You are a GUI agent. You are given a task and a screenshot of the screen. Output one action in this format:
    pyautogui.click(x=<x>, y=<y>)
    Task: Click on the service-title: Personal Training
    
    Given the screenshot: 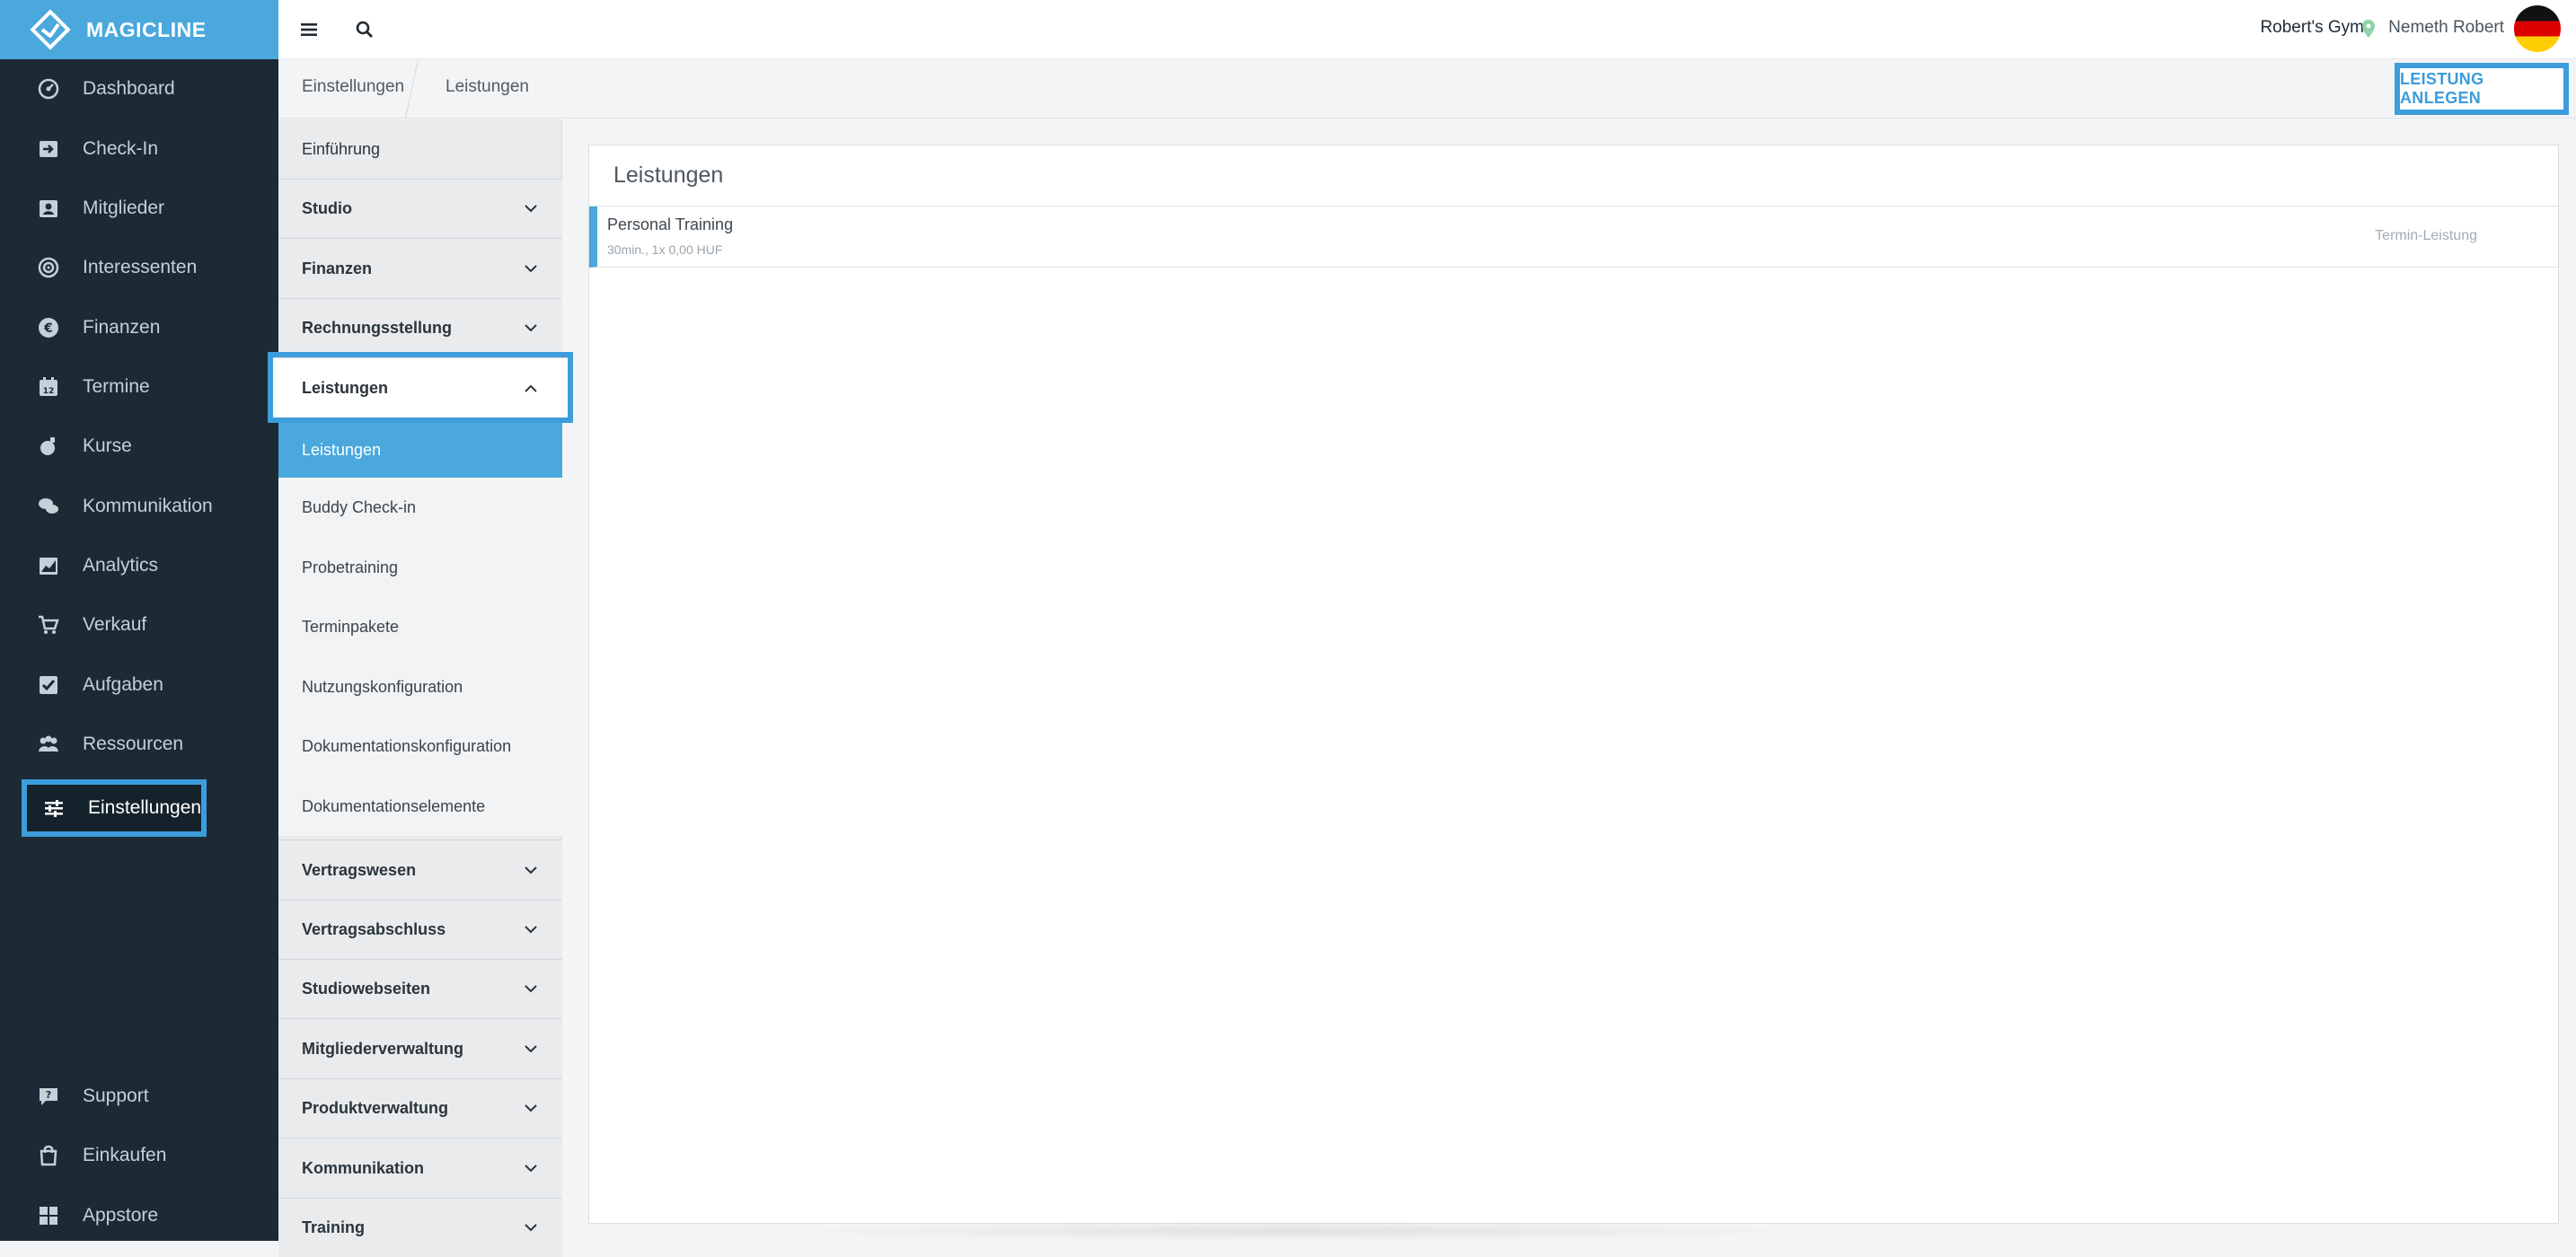 What is the action you would take?
    pyautogui.click(x=670, y=224)
    